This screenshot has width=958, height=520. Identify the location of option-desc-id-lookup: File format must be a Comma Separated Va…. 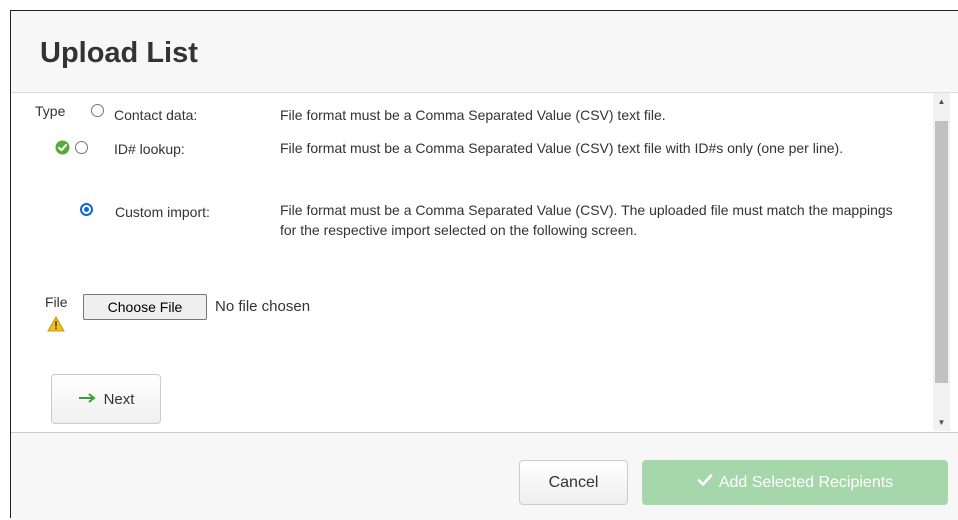
(562, 148).